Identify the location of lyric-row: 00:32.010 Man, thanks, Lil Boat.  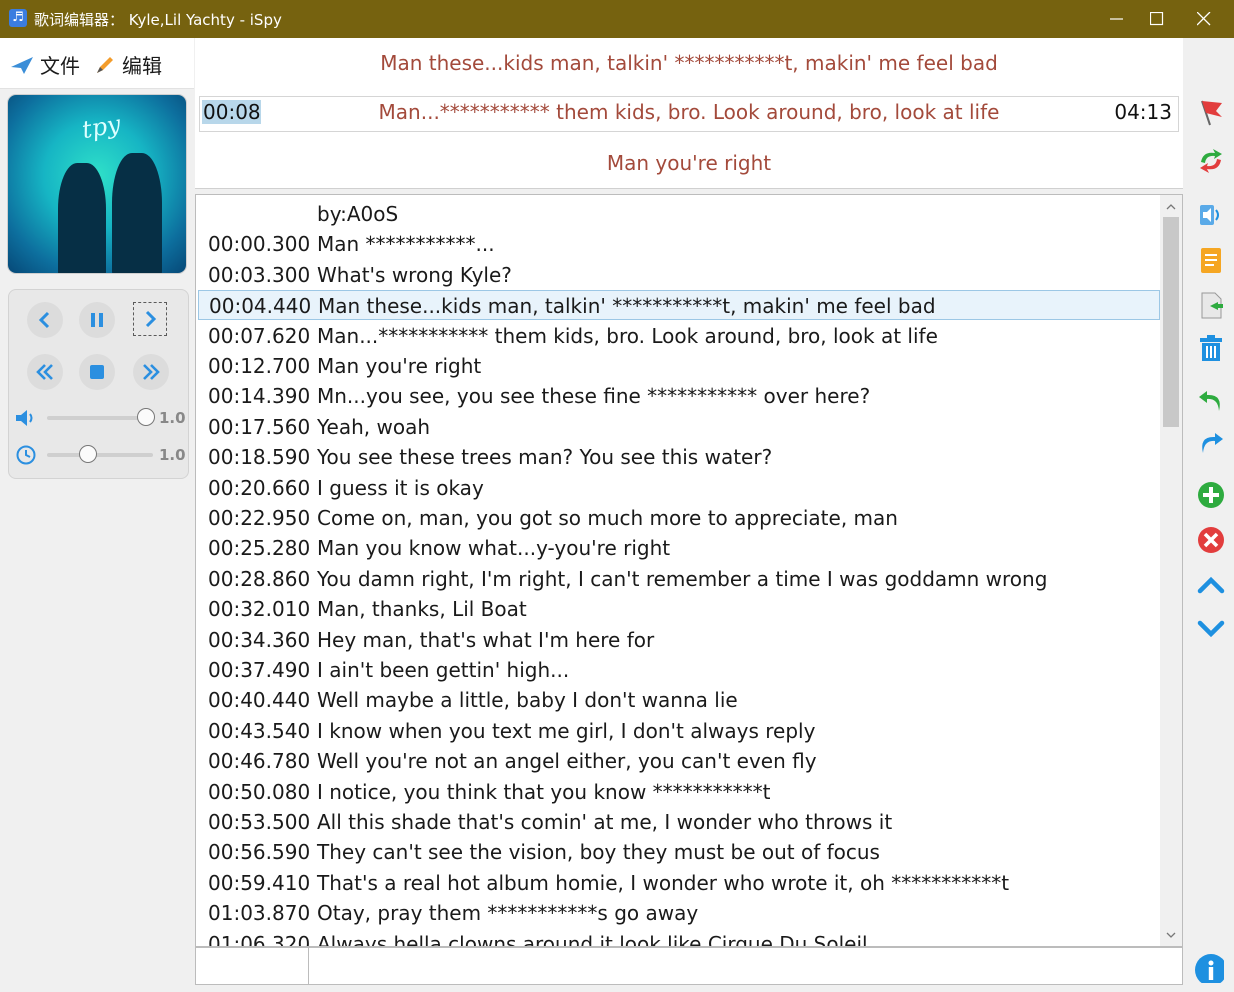
(679, 609).